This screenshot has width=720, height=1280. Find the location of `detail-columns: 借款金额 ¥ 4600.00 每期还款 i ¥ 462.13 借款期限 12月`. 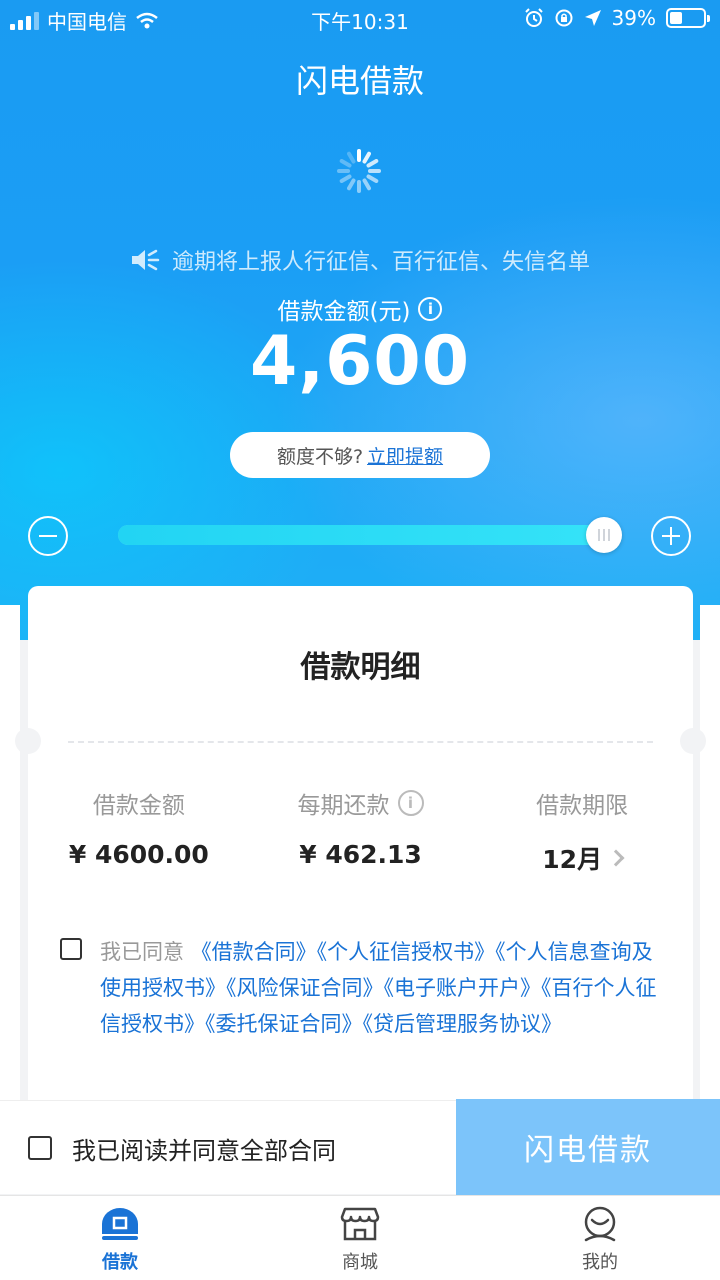

detail-columns: 借款金额 ¥ 4600.00 每期还款 i ¥ 462.13 借款期限 12月 is located at coordinates (360, 831).